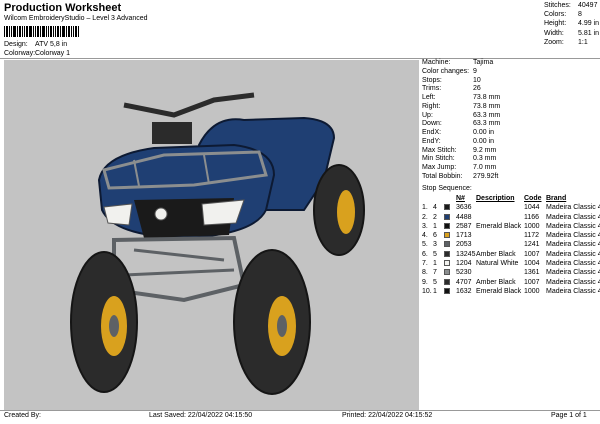 The height and width of the screenshot is (424, 600). I want to click on machine-value: 10, so click(477, 80).